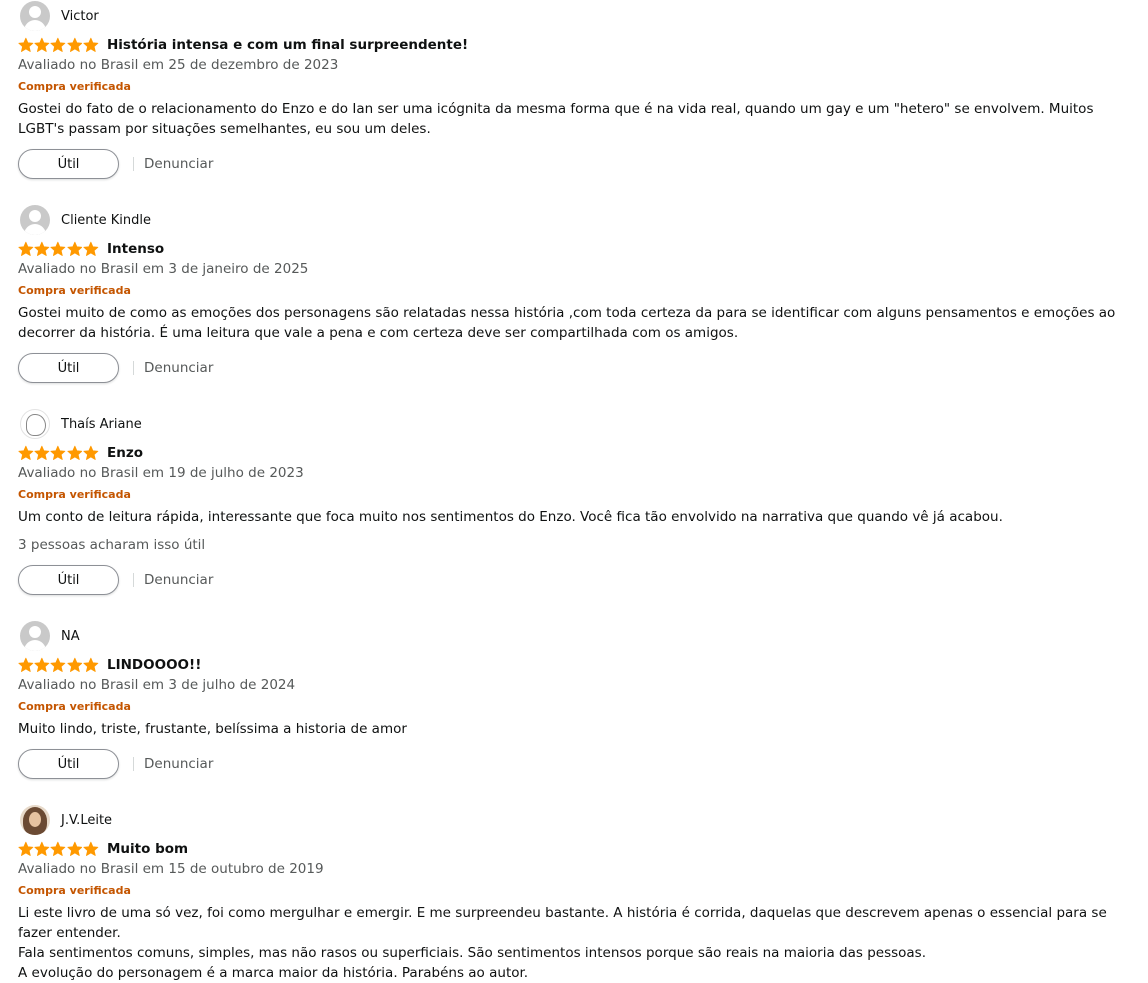 The width and height of the screenshot is (1148, 983). What do you see at coordinates (59, 16) in the screenshot?
I see `reviewer-profile: Victor` at bounding box center [59, 16].